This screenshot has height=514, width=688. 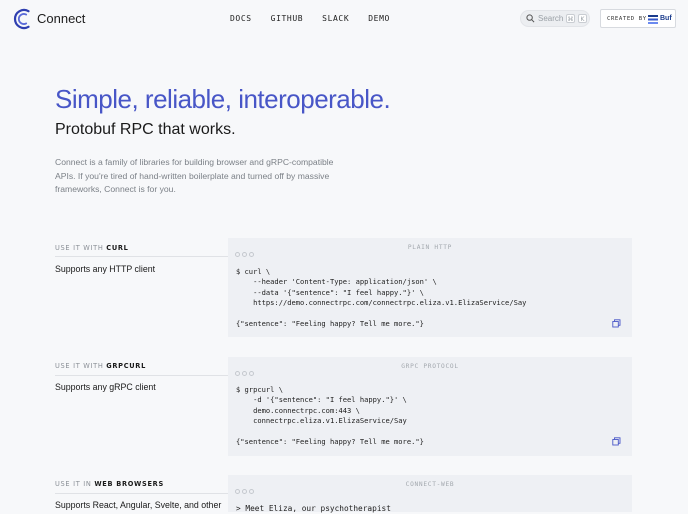 I want to click on chat-demo-prompt: > Meet Eliza, our psychotherapist, so click(x=313, y=508).